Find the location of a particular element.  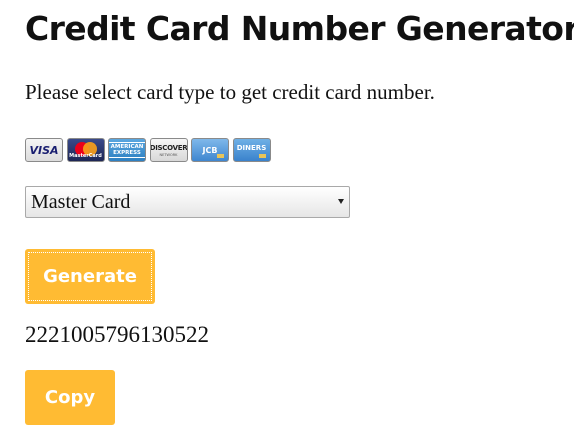

generate-button: Generate is located at coordinates (90, 276).